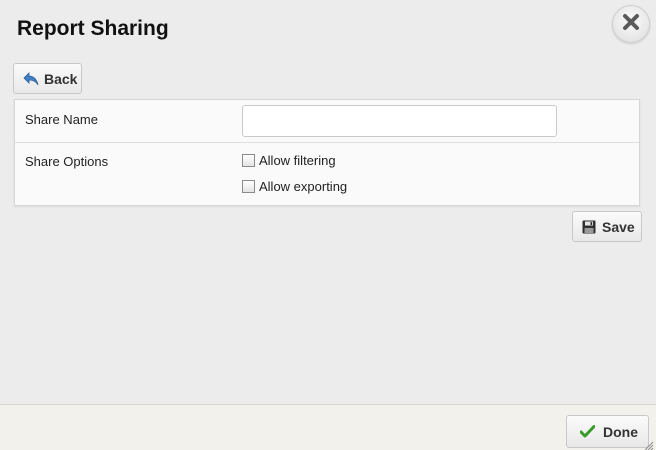 The width and height of the screenshot is (656, 450). Describe the element at coordinates (61, 119) in the screenshot. I see `share-name-label: Share Name` at that location.